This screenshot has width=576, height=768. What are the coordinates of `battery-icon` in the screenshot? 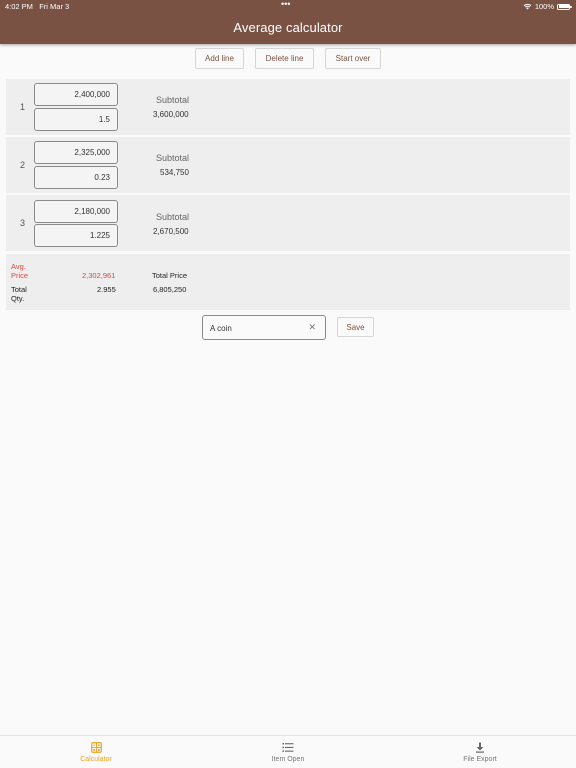 It's located at (564, 6).